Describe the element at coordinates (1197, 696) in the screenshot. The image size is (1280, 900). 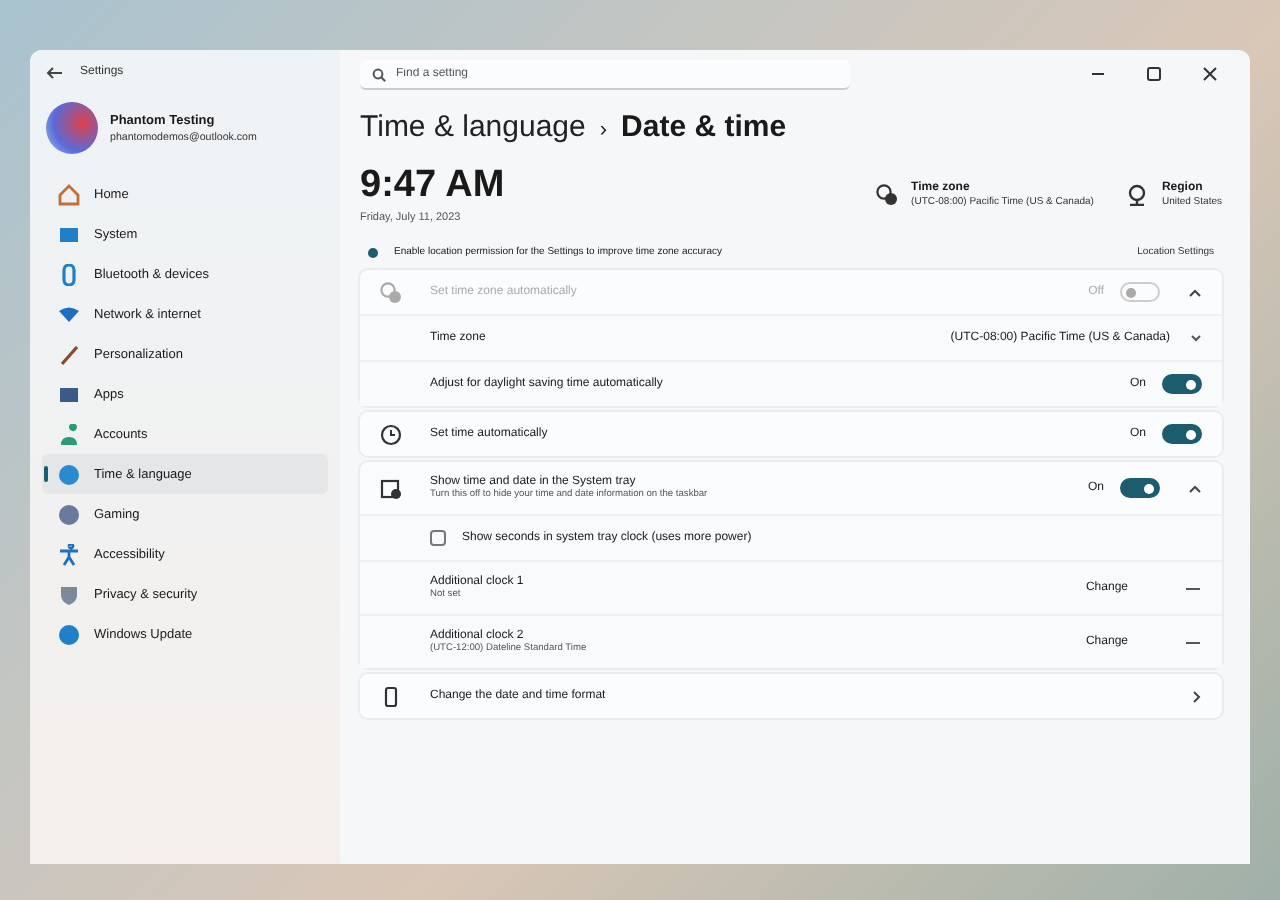
I see `chevron-right-icon` at that location.